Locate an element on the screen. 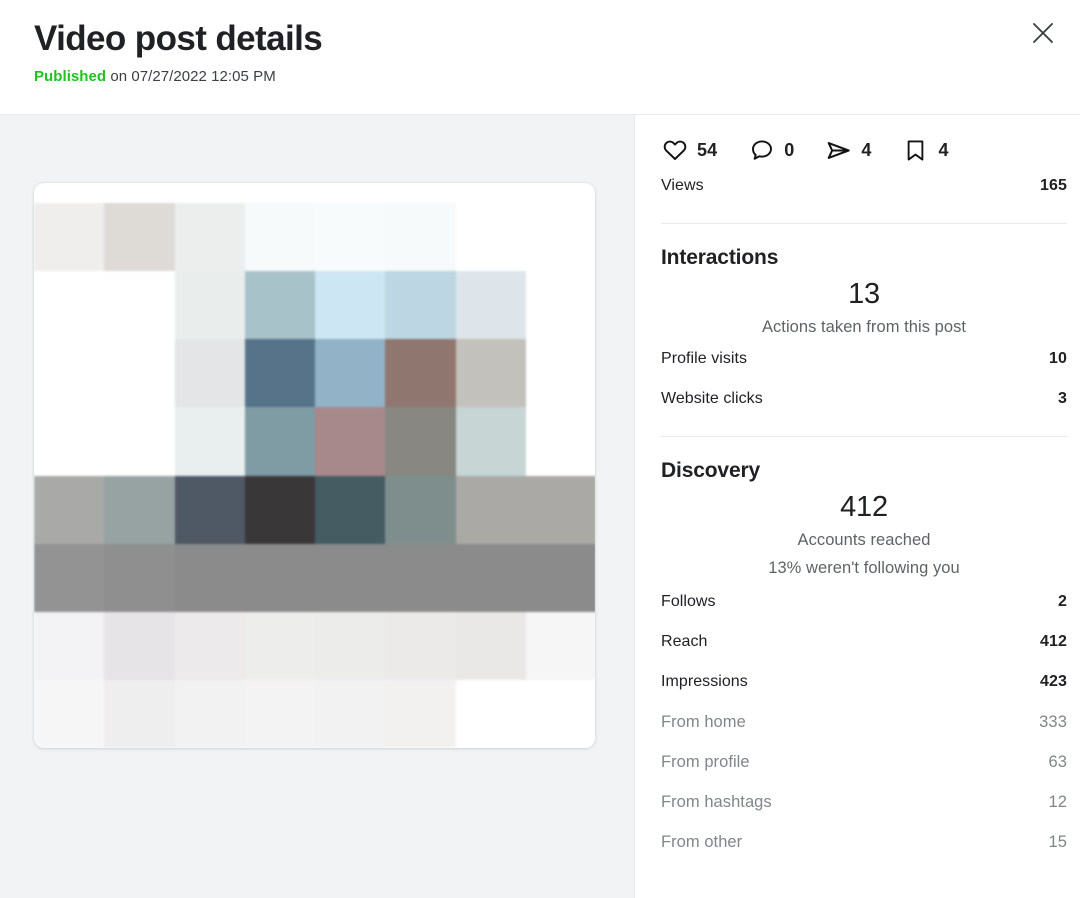 This screenshot has height=898, width=1080. publish-status: Published on 07/27/2022 12:05 PM is located at coordinates (540, 77).